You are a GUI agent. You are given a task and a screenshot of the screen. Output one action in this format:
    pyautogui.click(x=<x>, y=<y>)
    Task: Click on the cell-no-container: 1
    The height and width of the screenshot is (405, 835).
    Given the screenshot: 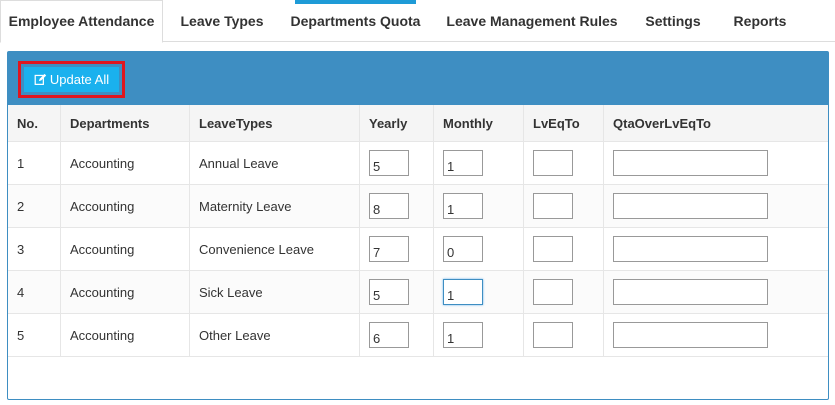 What is the action you would take?
    pyautogui.click(x=34, y=163)
    